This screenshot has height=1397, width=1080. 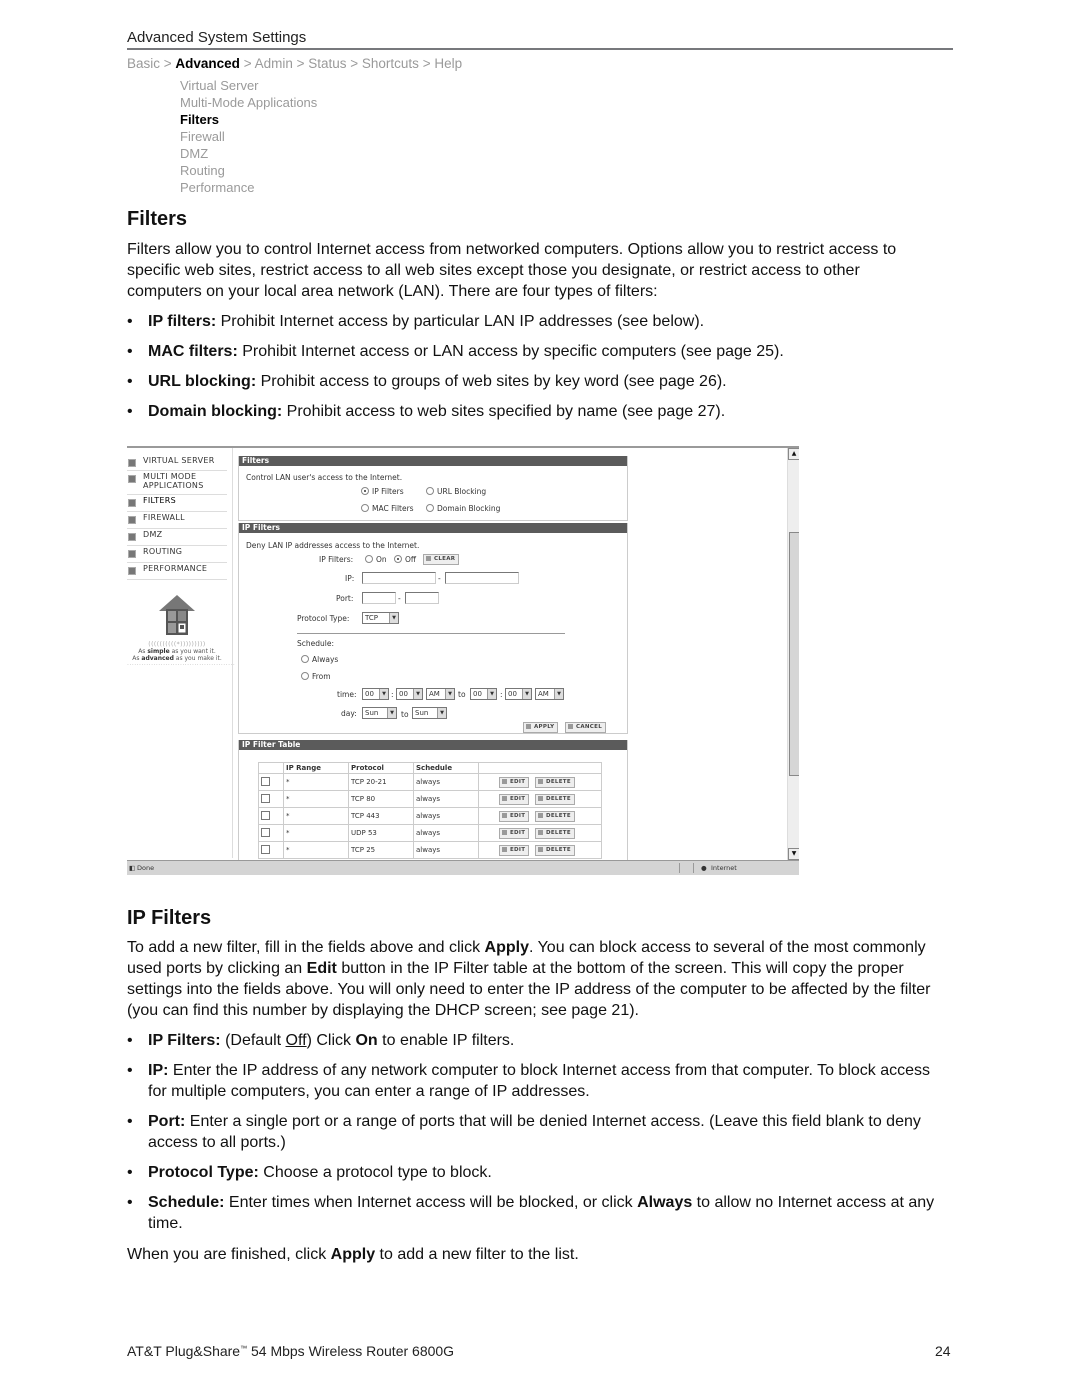 I want to click on router-nav-item-firewall: FIREWALL, so click(x=177, y=521).